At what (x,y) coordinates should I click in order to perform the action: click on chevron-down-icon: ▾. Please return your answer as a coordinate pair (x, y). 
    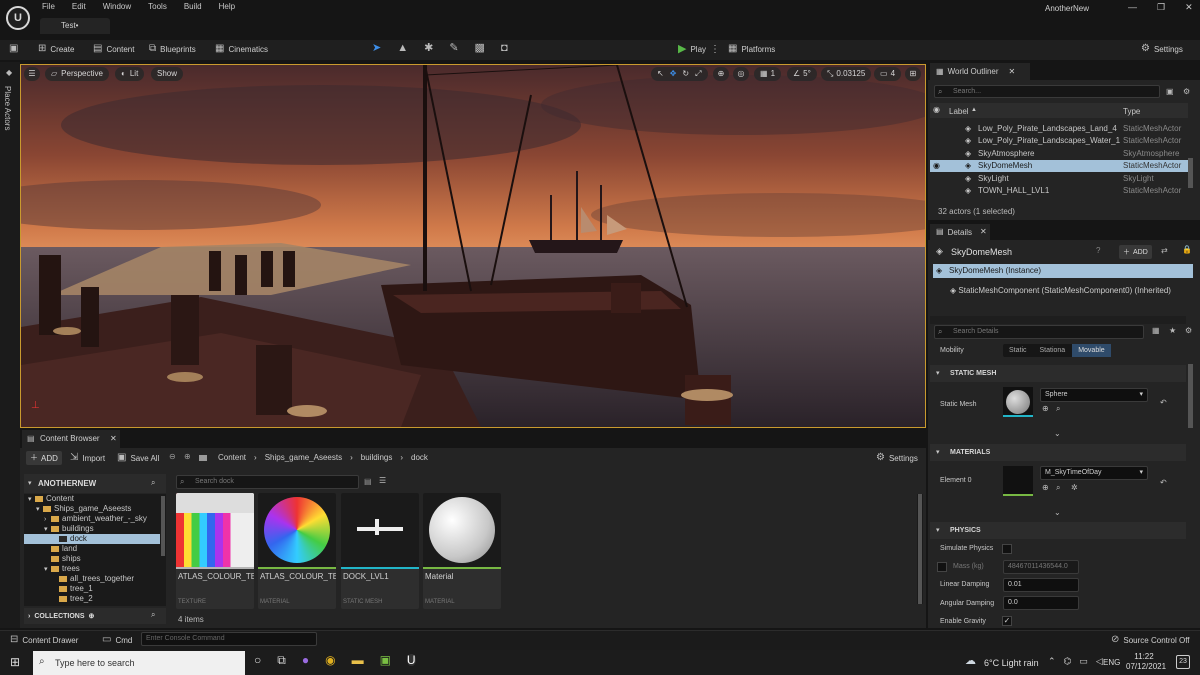
    Looking at the image, I should click on (31, 500).